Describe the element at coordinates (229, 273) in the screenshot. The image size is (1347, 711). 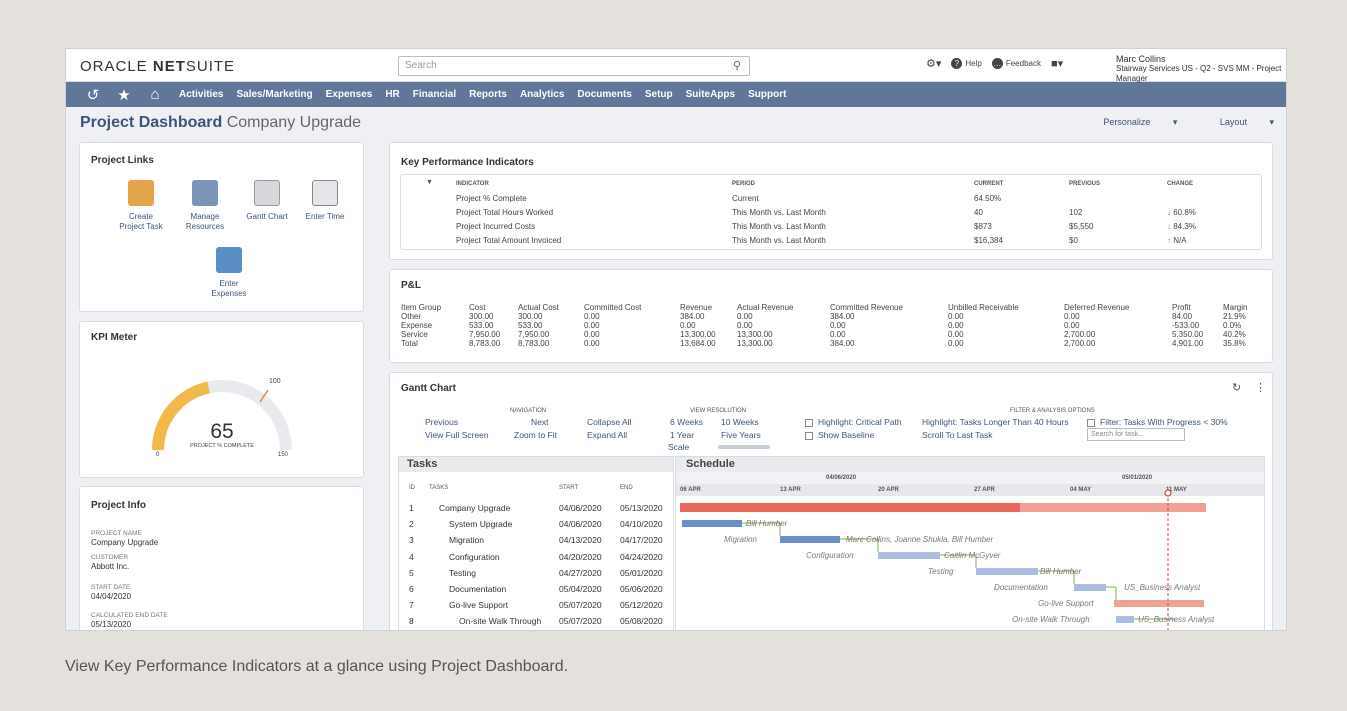
I see `enter-expenses-link: Enter Expenses` at that location.